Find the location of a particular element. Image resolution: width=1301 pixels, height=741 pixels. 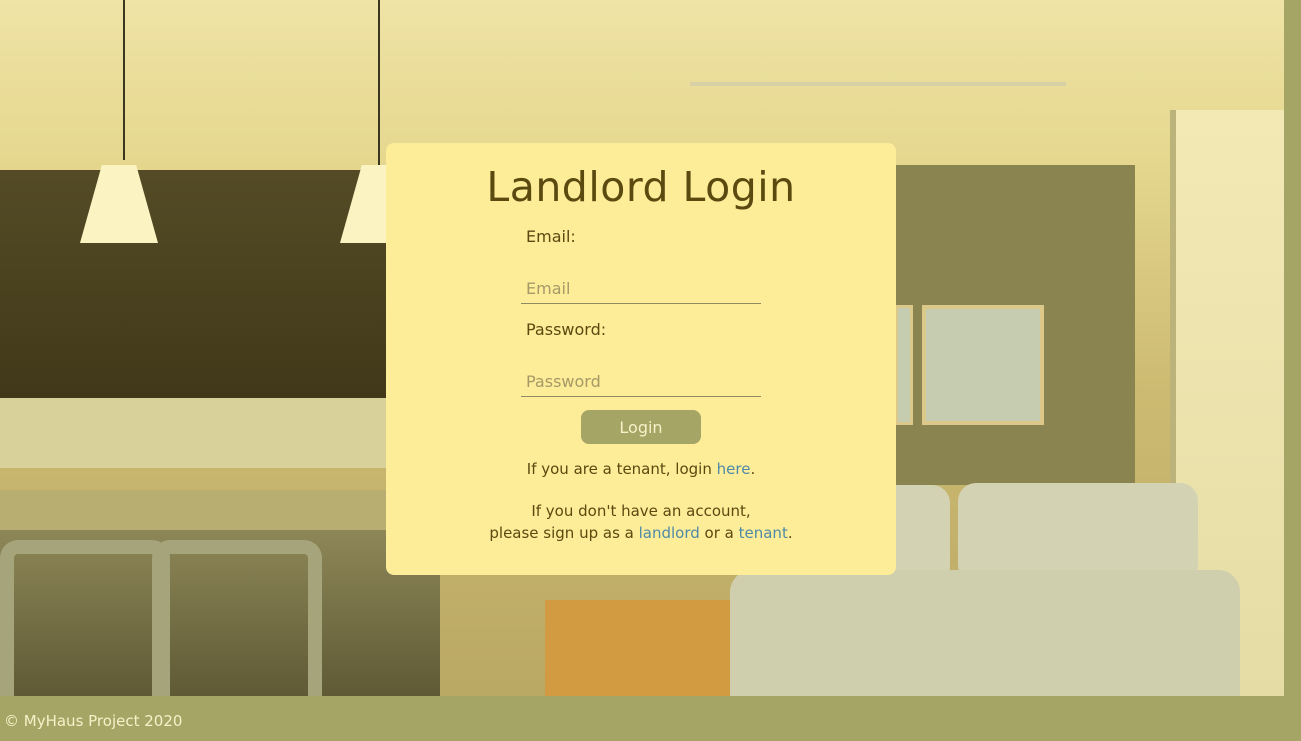

sofa-cushion is located at coordinates (1078, 533).